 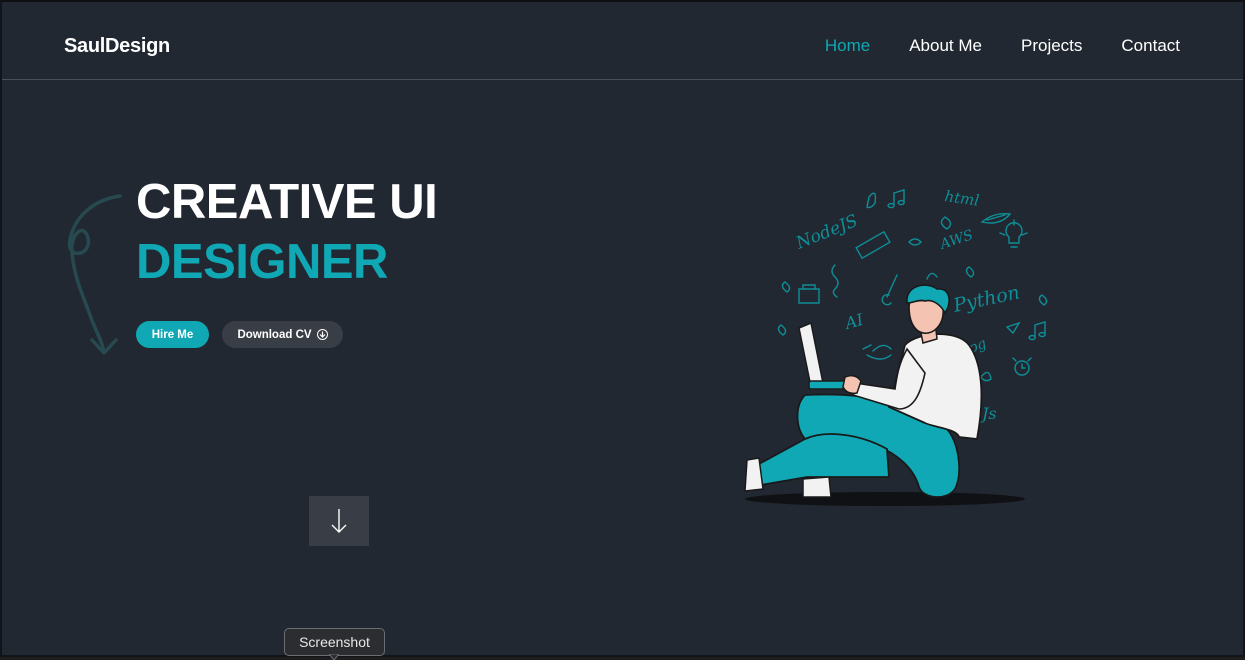 What do you see at coordinates (847, 46) in the screenshot?
I see `nav-home: Home` at bounding box center [847, 46].